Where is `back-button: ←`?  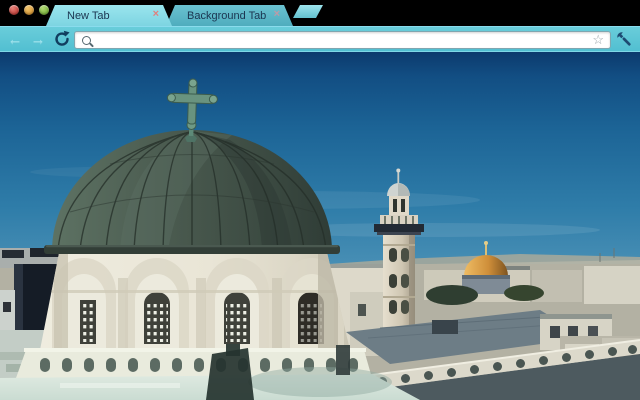
back-button: ← is located at coordinates (15, 39).